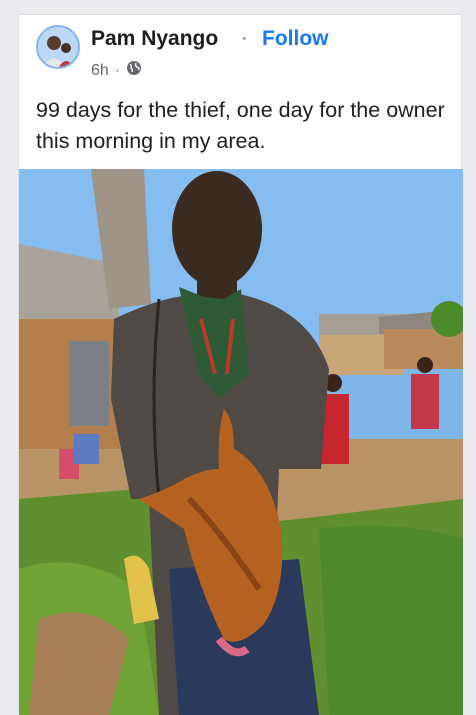 The height and width of the screenshot is (715, 476). Describe the element at coordinates (295, 39) in the screenshot. I see `follow-button: Follow` at that location.